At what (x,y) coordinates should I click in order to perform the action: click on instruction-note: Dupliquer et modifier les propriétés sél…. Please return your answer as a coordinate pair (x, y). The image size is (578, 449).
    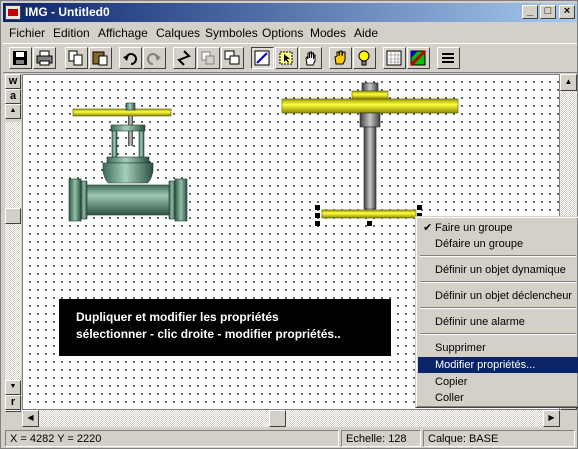
    Looking at the image, I should click on (225, 327).